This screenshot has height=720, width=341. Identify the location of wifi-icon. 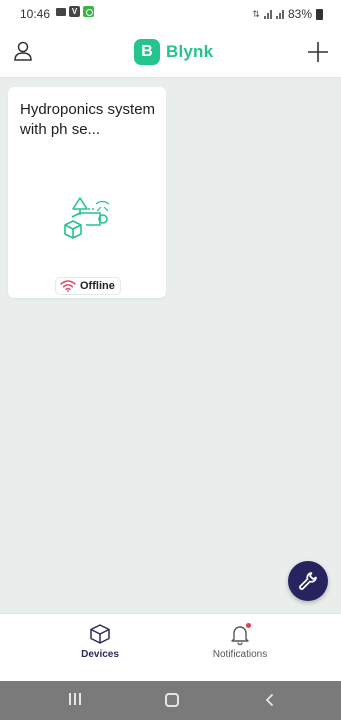
(68, 286).